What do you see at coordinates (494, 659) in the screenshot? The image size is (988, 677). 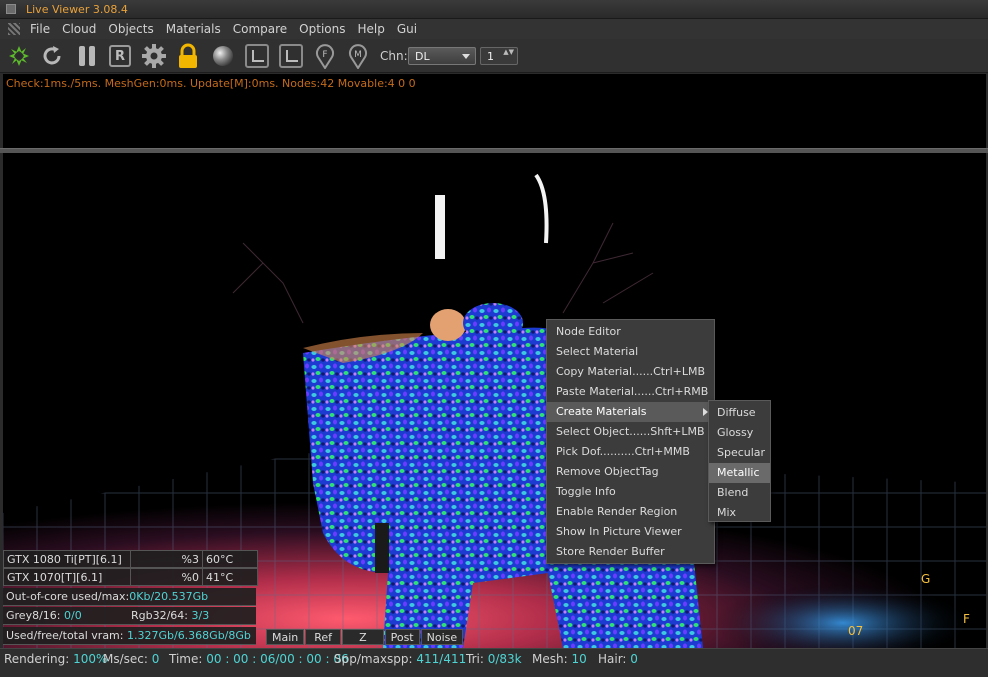 I see `tri-status: Tri: 0/83k` at bounding box center [494, 659].